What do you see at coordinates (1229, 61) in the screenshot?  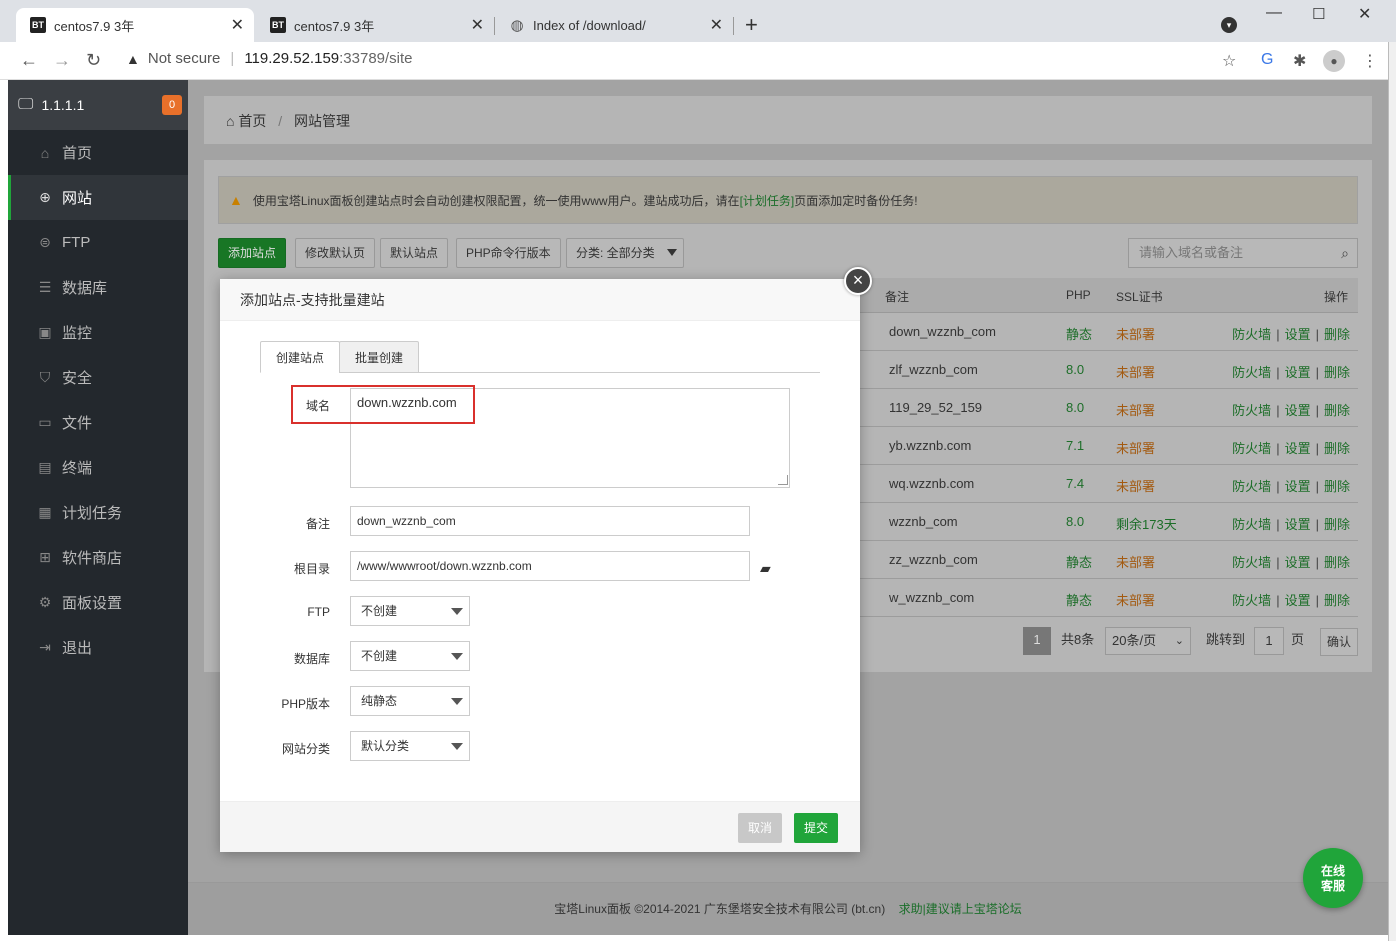 I see `bookmark-star-icon: ☆` at bounding box center [1229, 61].